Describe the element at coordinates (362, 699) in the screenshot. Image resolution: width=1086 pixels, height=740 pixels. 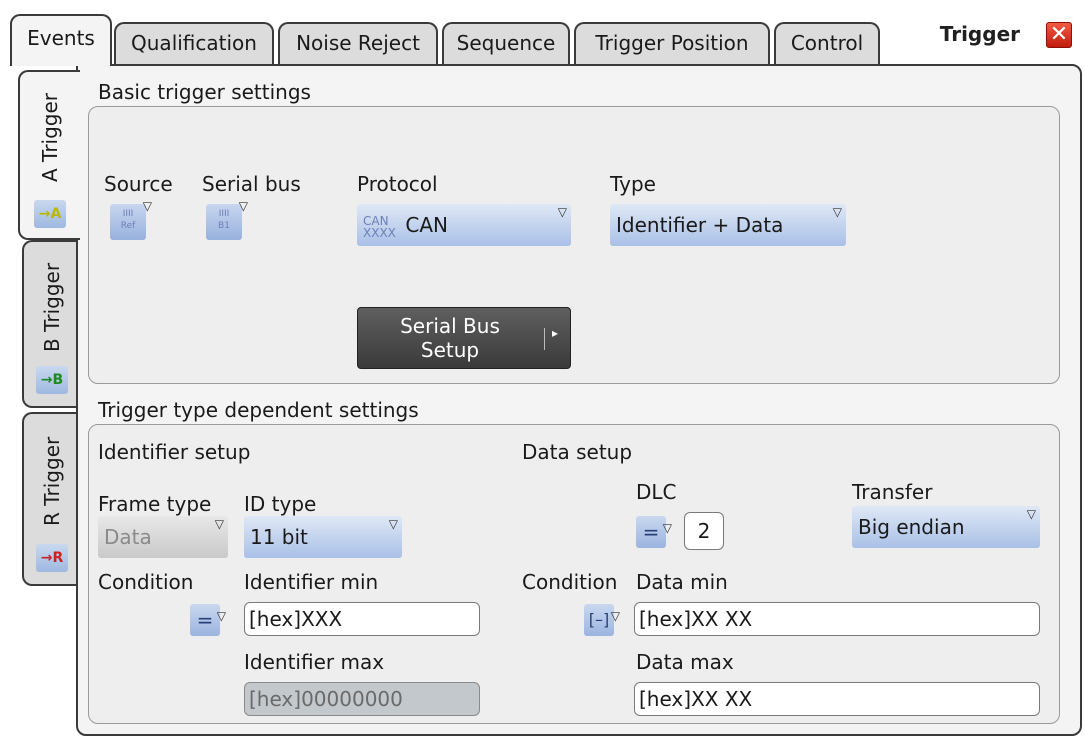
I see `identifier-max-input: [hex]00000000` at that location.